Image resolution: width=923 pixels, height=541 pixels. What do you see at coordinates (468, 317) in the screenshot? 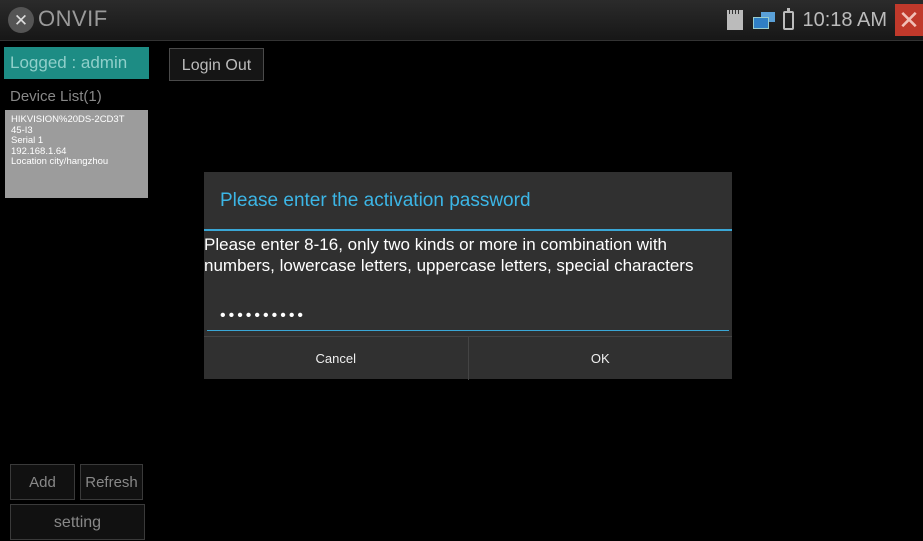
I see `password-input: ••••••••••` at bounding box center [468, 317].